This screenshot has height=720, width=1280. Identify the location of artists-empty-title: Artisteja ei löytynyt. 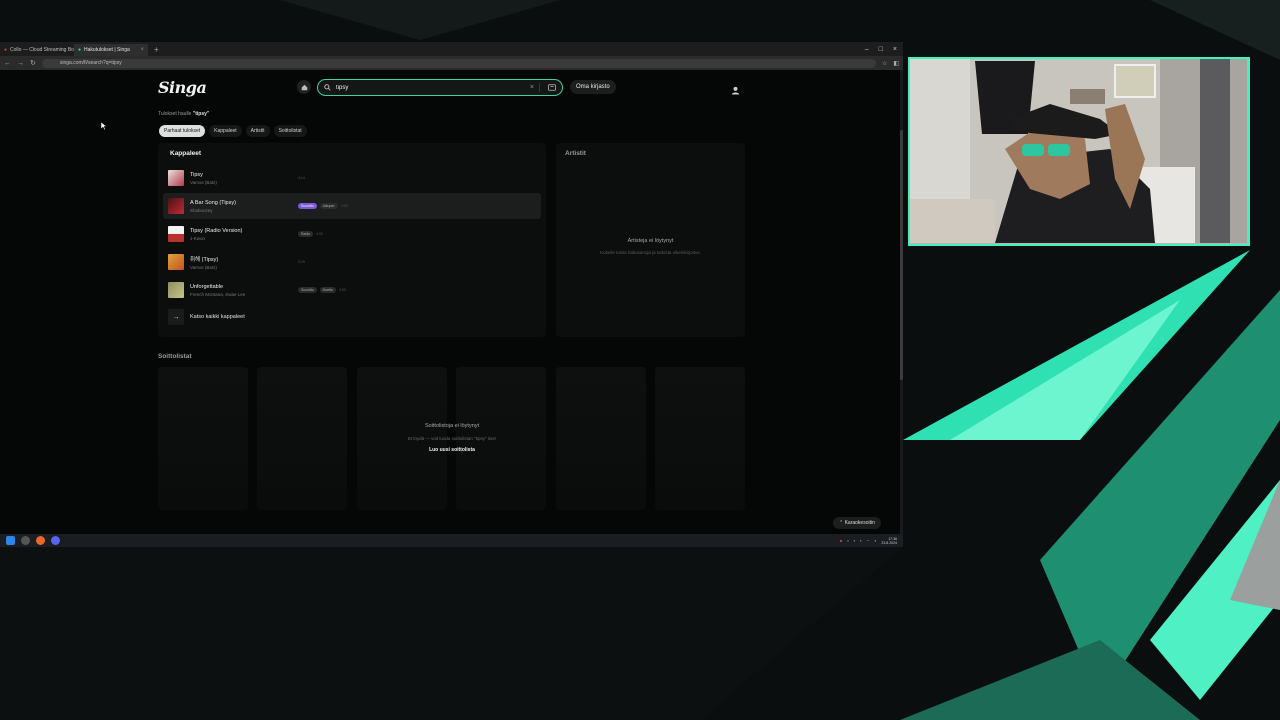
(650, 241).